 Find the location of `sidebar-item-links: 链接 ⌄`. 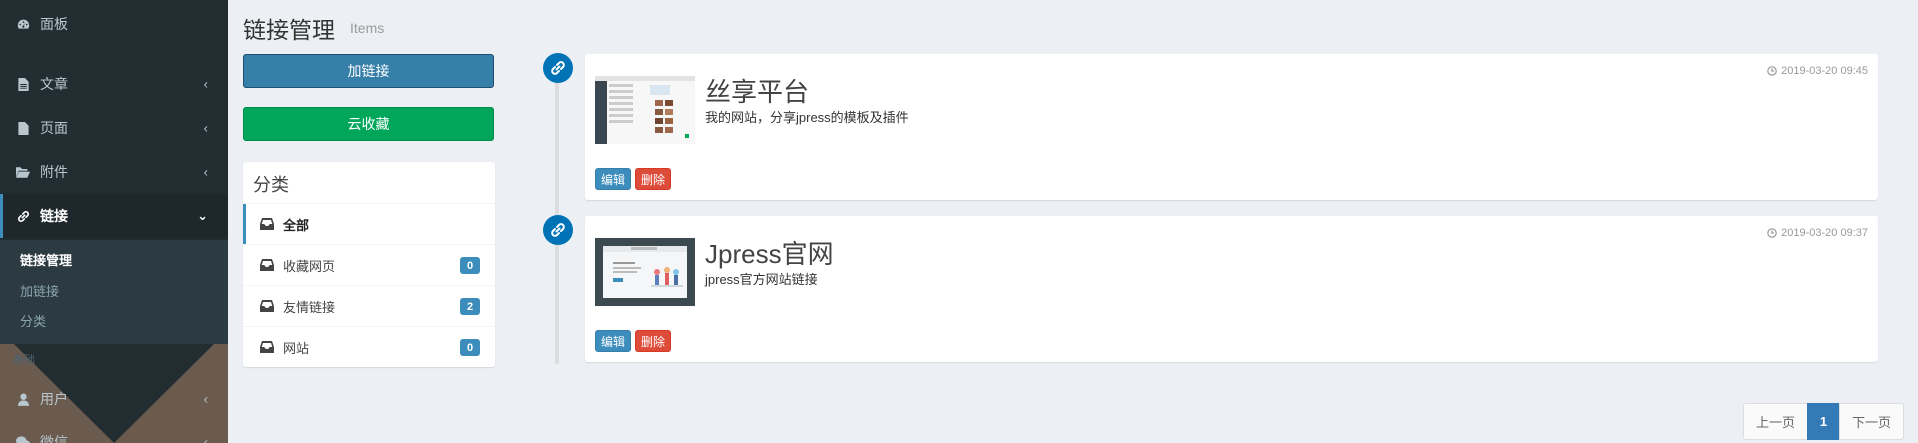

sidebar-item-links: 链接 ⌄ is located at coordinates (114, 216).